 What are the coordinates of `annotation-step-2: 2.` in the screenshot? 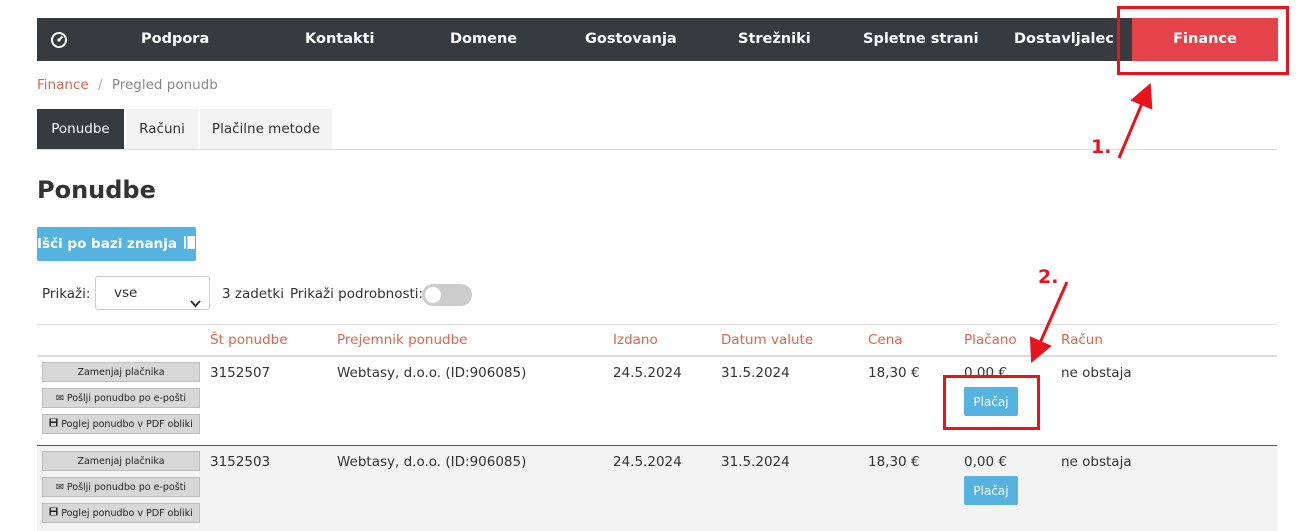 It's located at (1048, 277).